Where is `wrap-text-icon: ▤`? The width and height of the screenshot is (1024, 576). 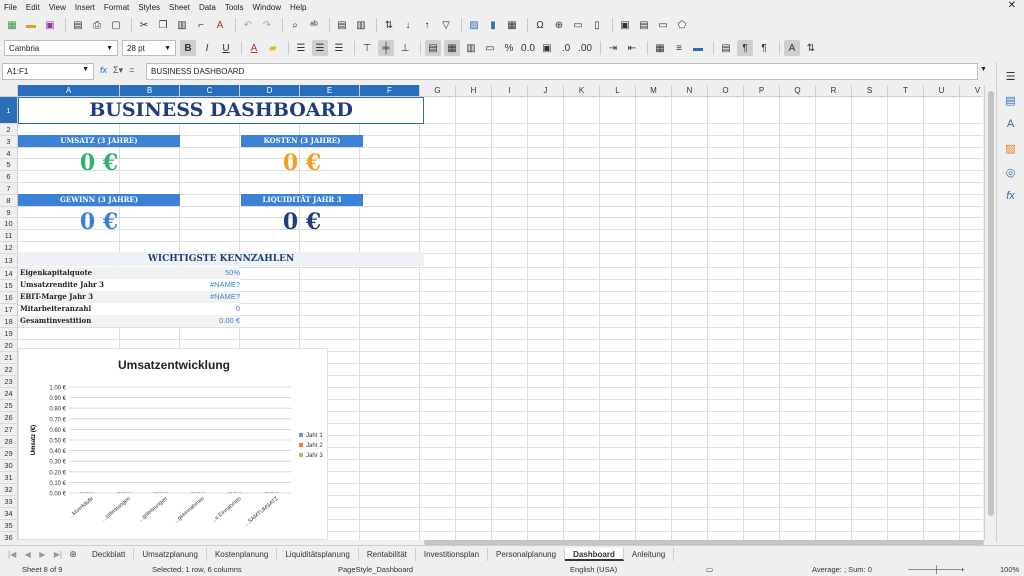
wrap-text-icon: ▤ is located at coordinates (433, 48).